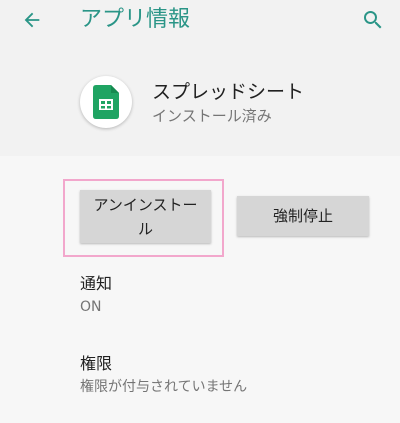 Image resolution: width=400 pixels, height=423 pixels. Describe the element at coordinates (230, 377) in the screenshot. I see `permissions-setting: 権限 権限が付与されていません` at that location.